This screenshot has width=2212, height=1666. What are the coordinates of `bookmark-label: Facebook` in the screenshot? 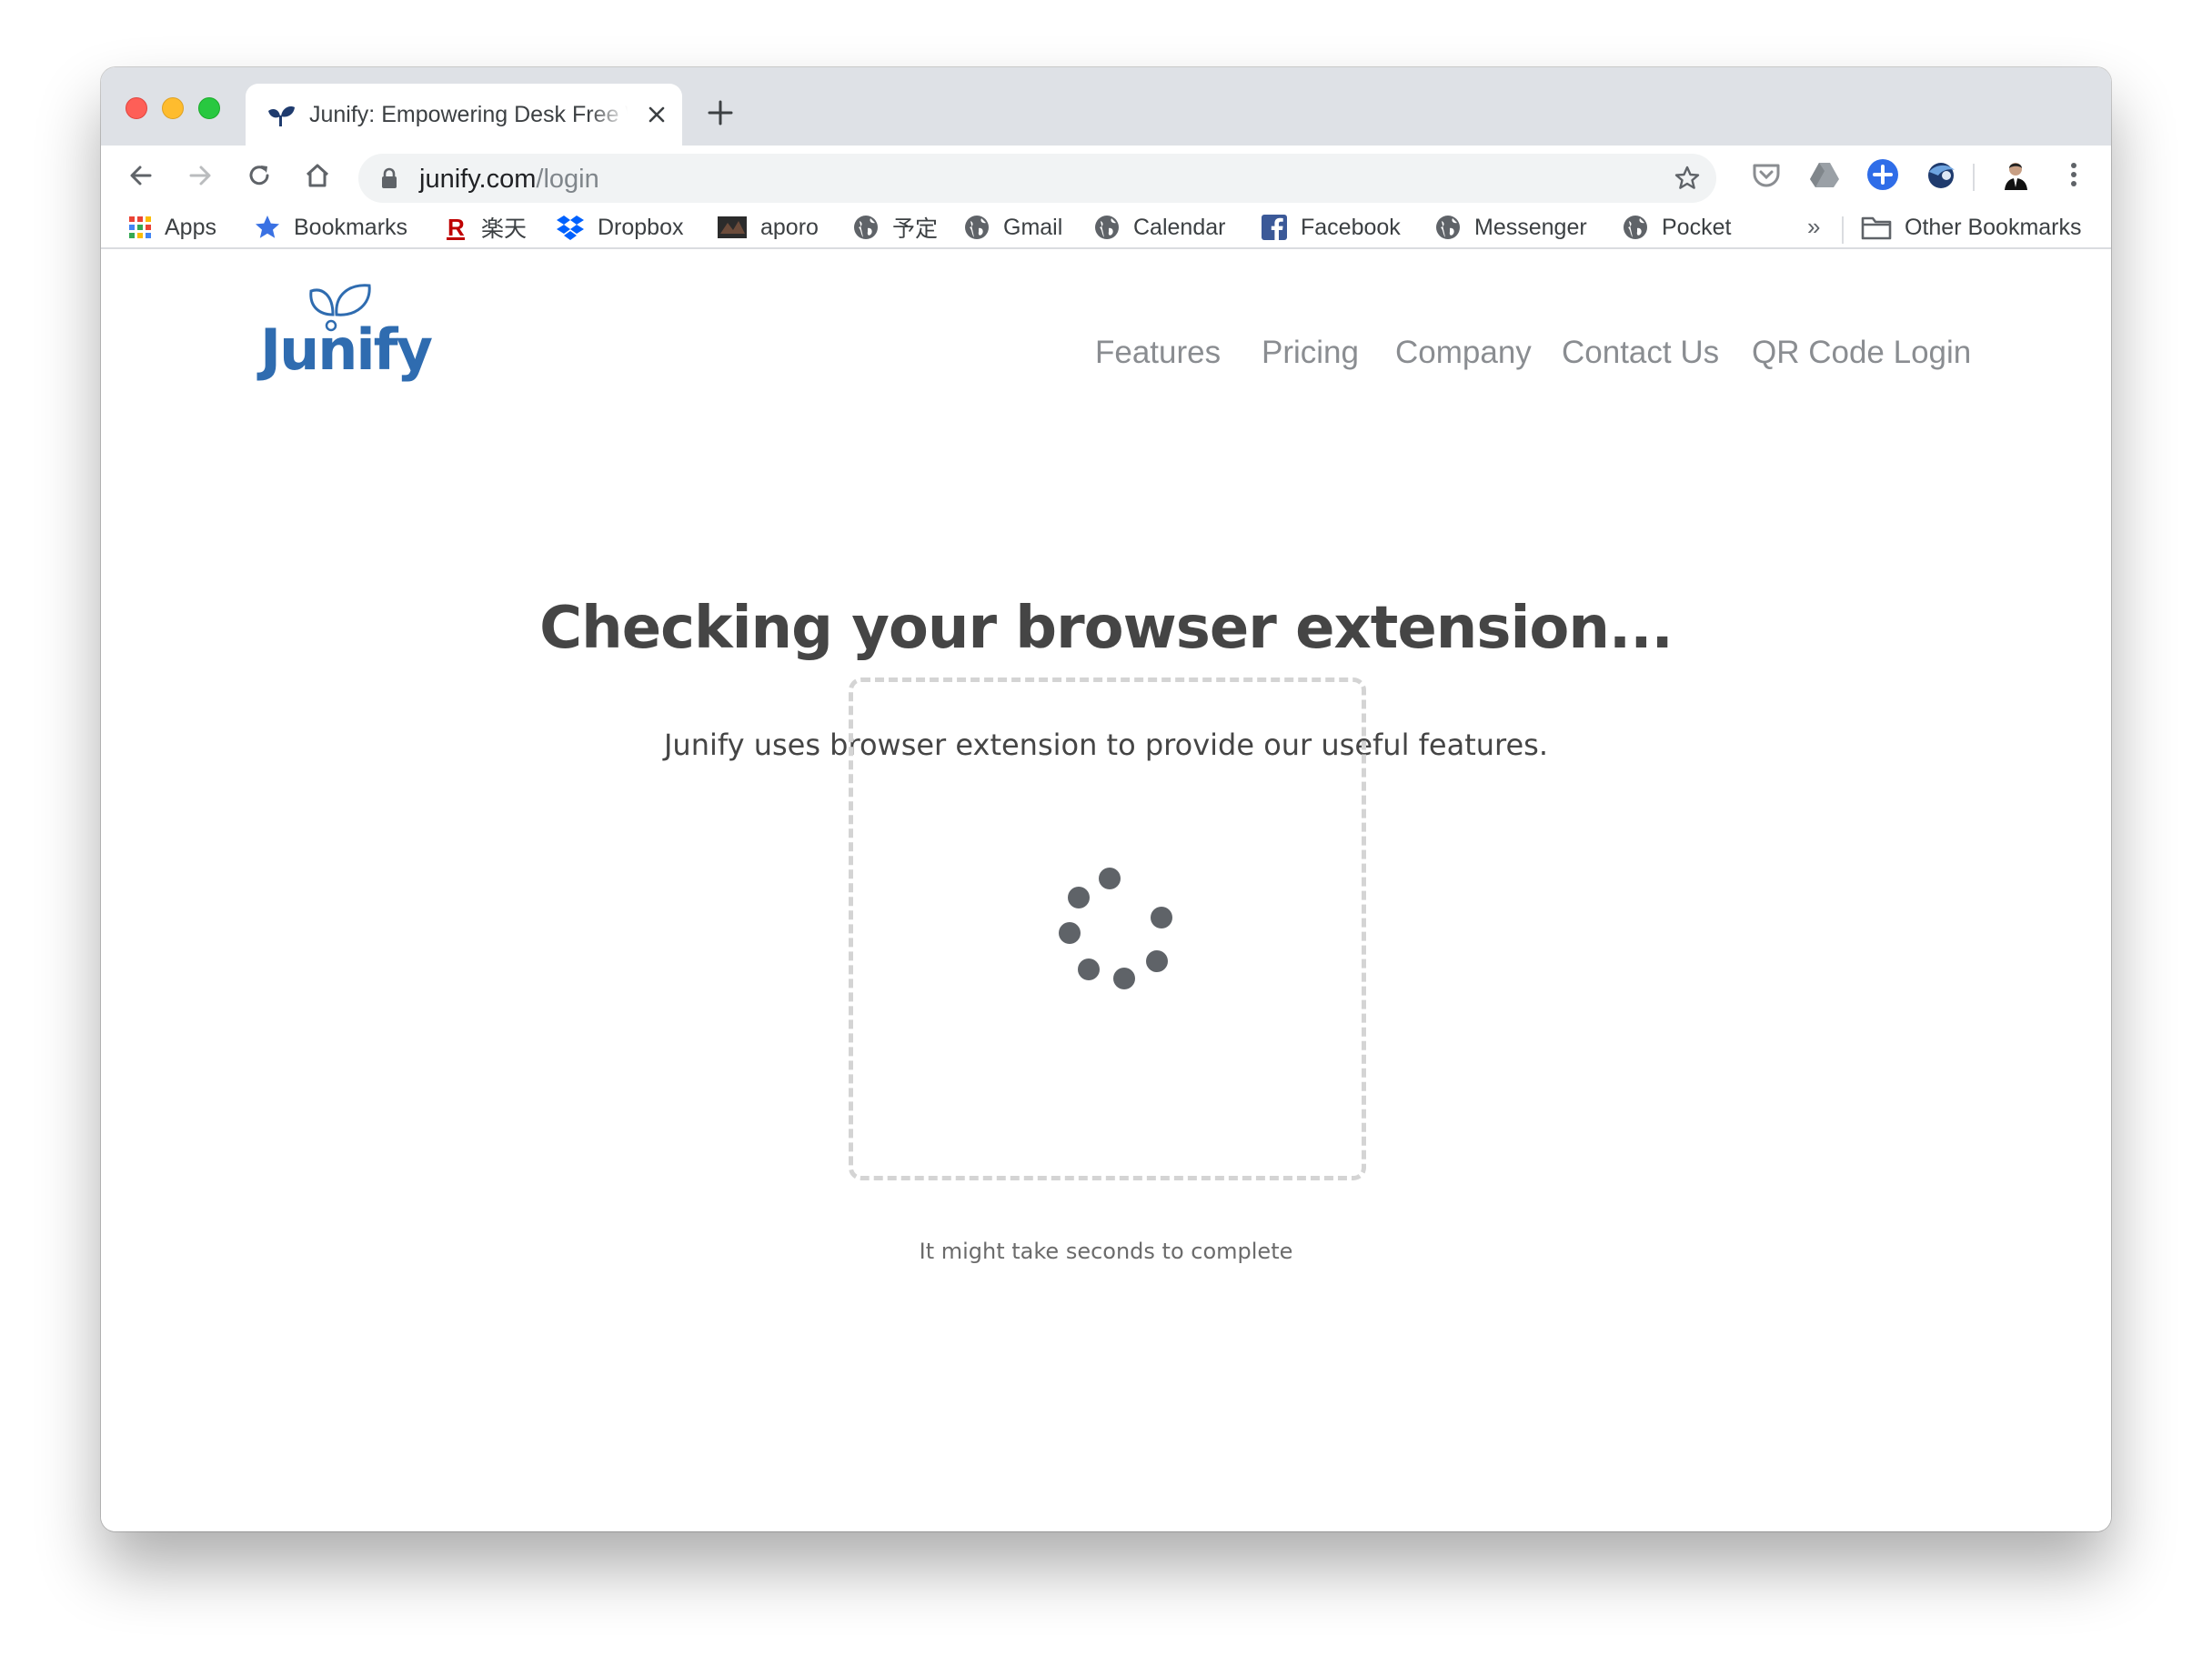 It's located at (1351, 227).